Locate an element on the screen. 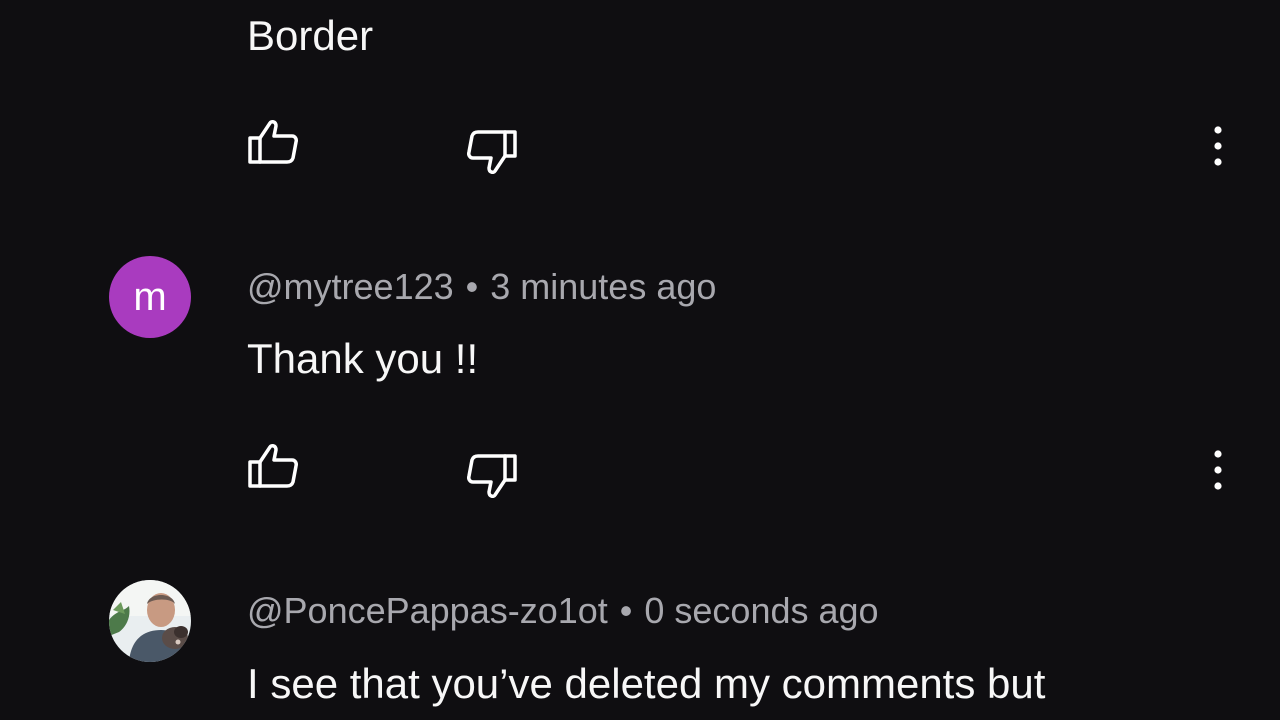 This screenshot has height=720, width=1280. avatar is located at coordinates (150, 621).